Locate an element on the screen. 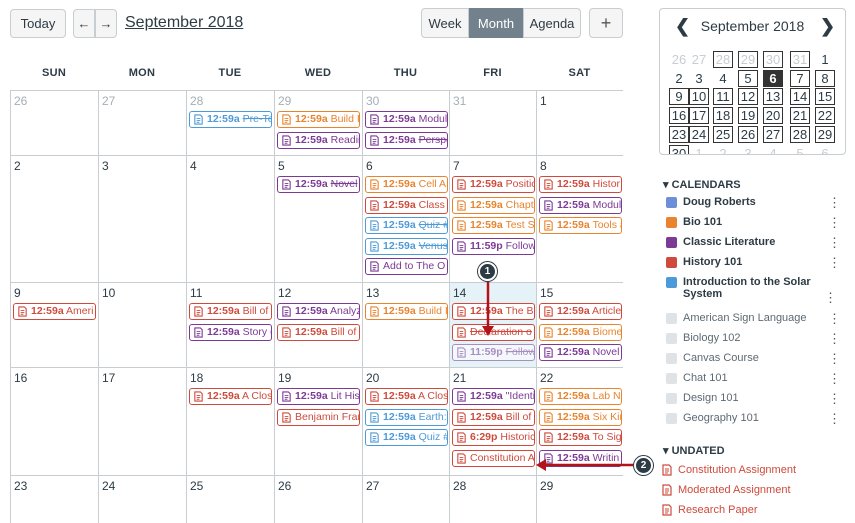 Image resolution: width=855 pixels, height=523 pixels. day-number: 2 is located at coordinates (17, 166).